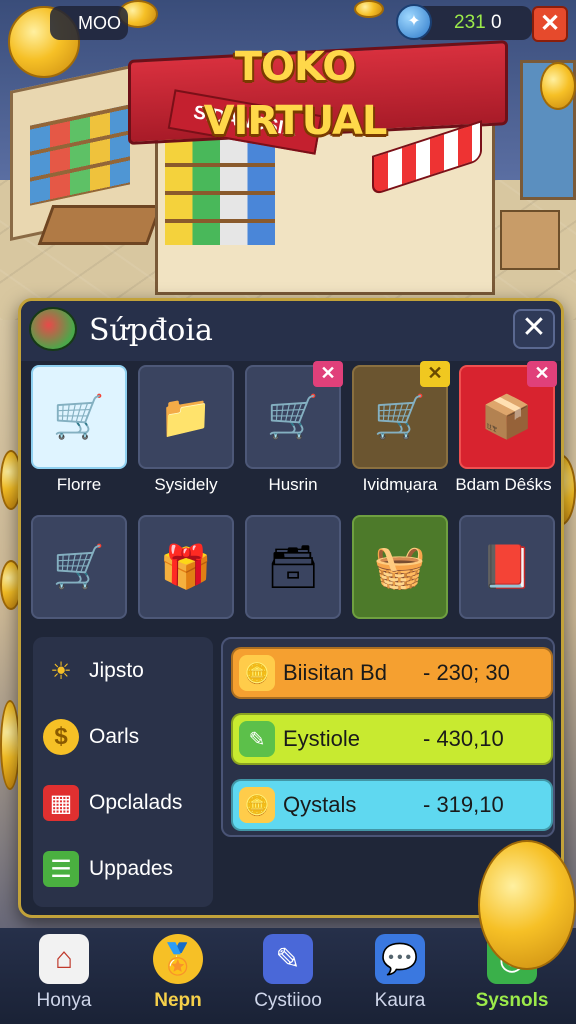 This screenshot has width=576, height=1024. Describe the element at coordinates (100, 225) in the screenshot. I see `left-table` at that location.